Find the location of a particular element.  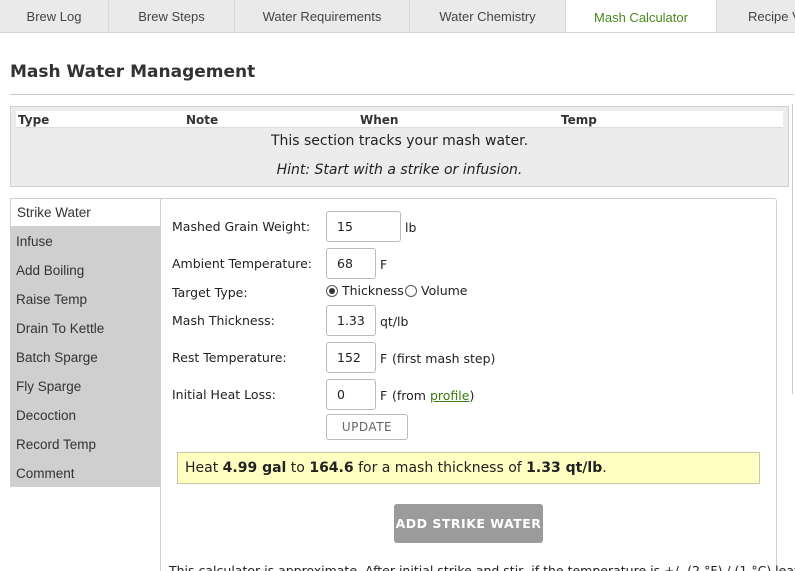

step-tab-comment: Comment is located at coordinates (85, 473).